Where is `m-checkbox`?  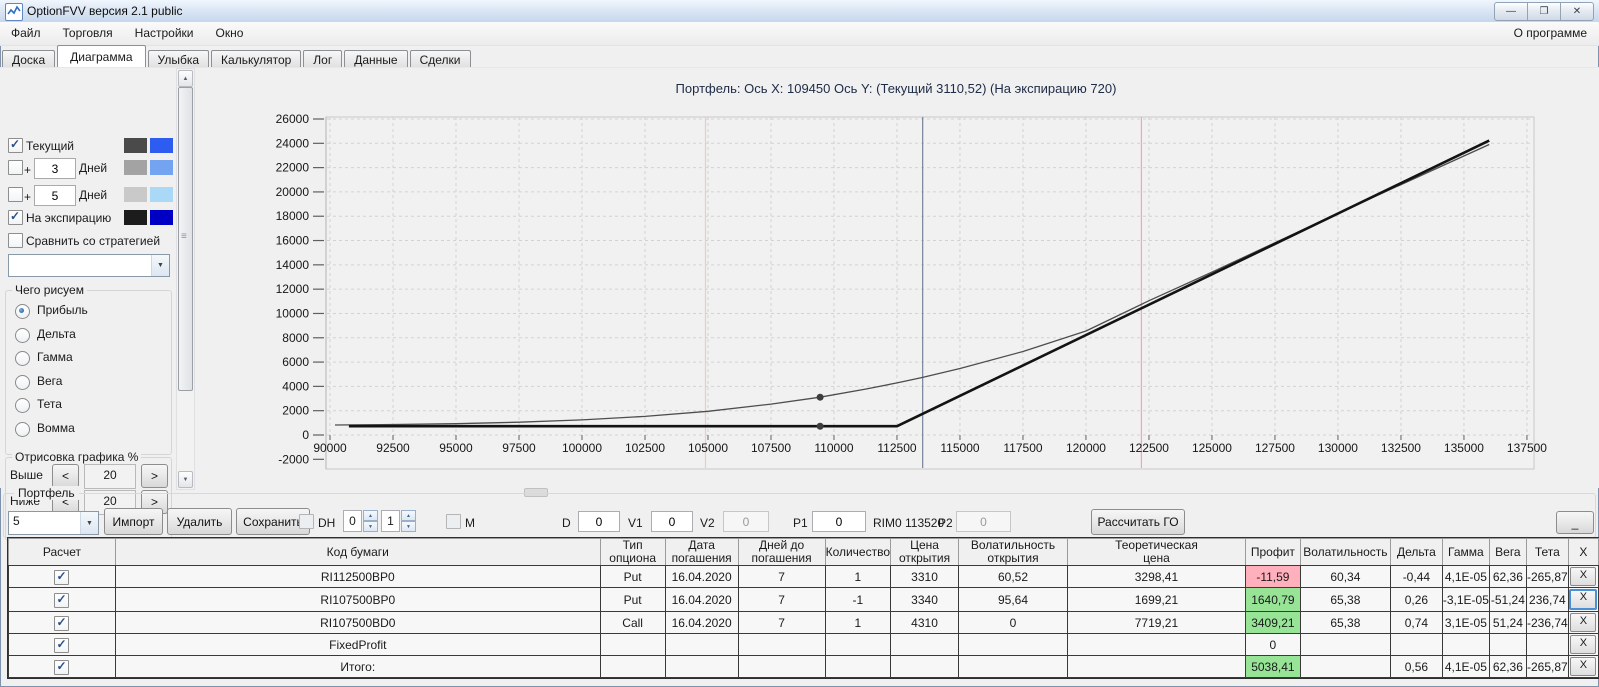
m-checkbox is located at coordinates (453, 521).